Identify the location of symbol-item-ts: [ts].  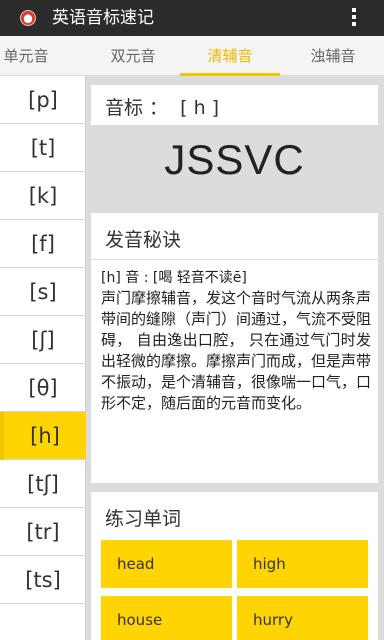
(43, 580).